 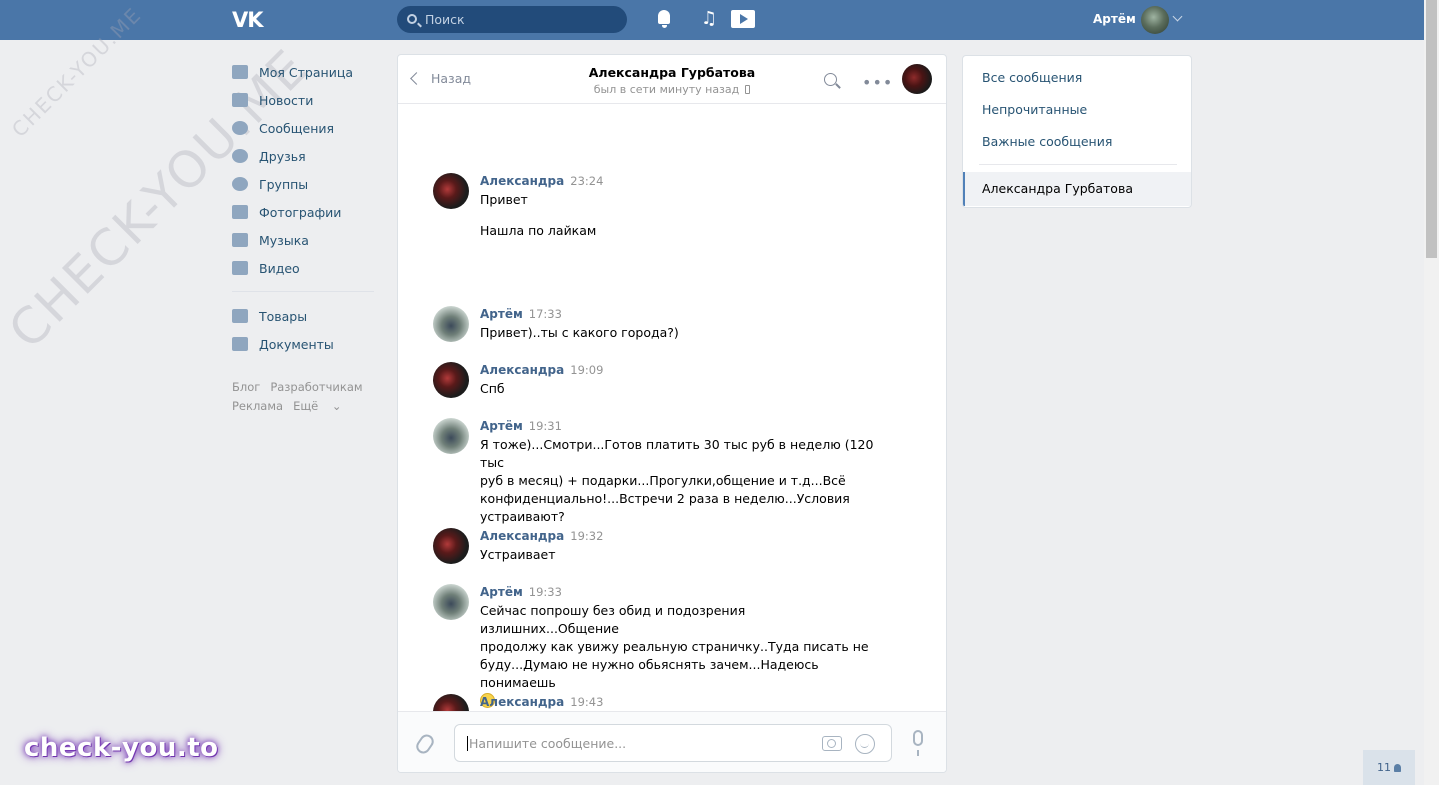 What do you see at coordinates (1047, 141) in the screenshot?
I see `filter-important: Важные сообщения` at bounding box center [1047, 141].